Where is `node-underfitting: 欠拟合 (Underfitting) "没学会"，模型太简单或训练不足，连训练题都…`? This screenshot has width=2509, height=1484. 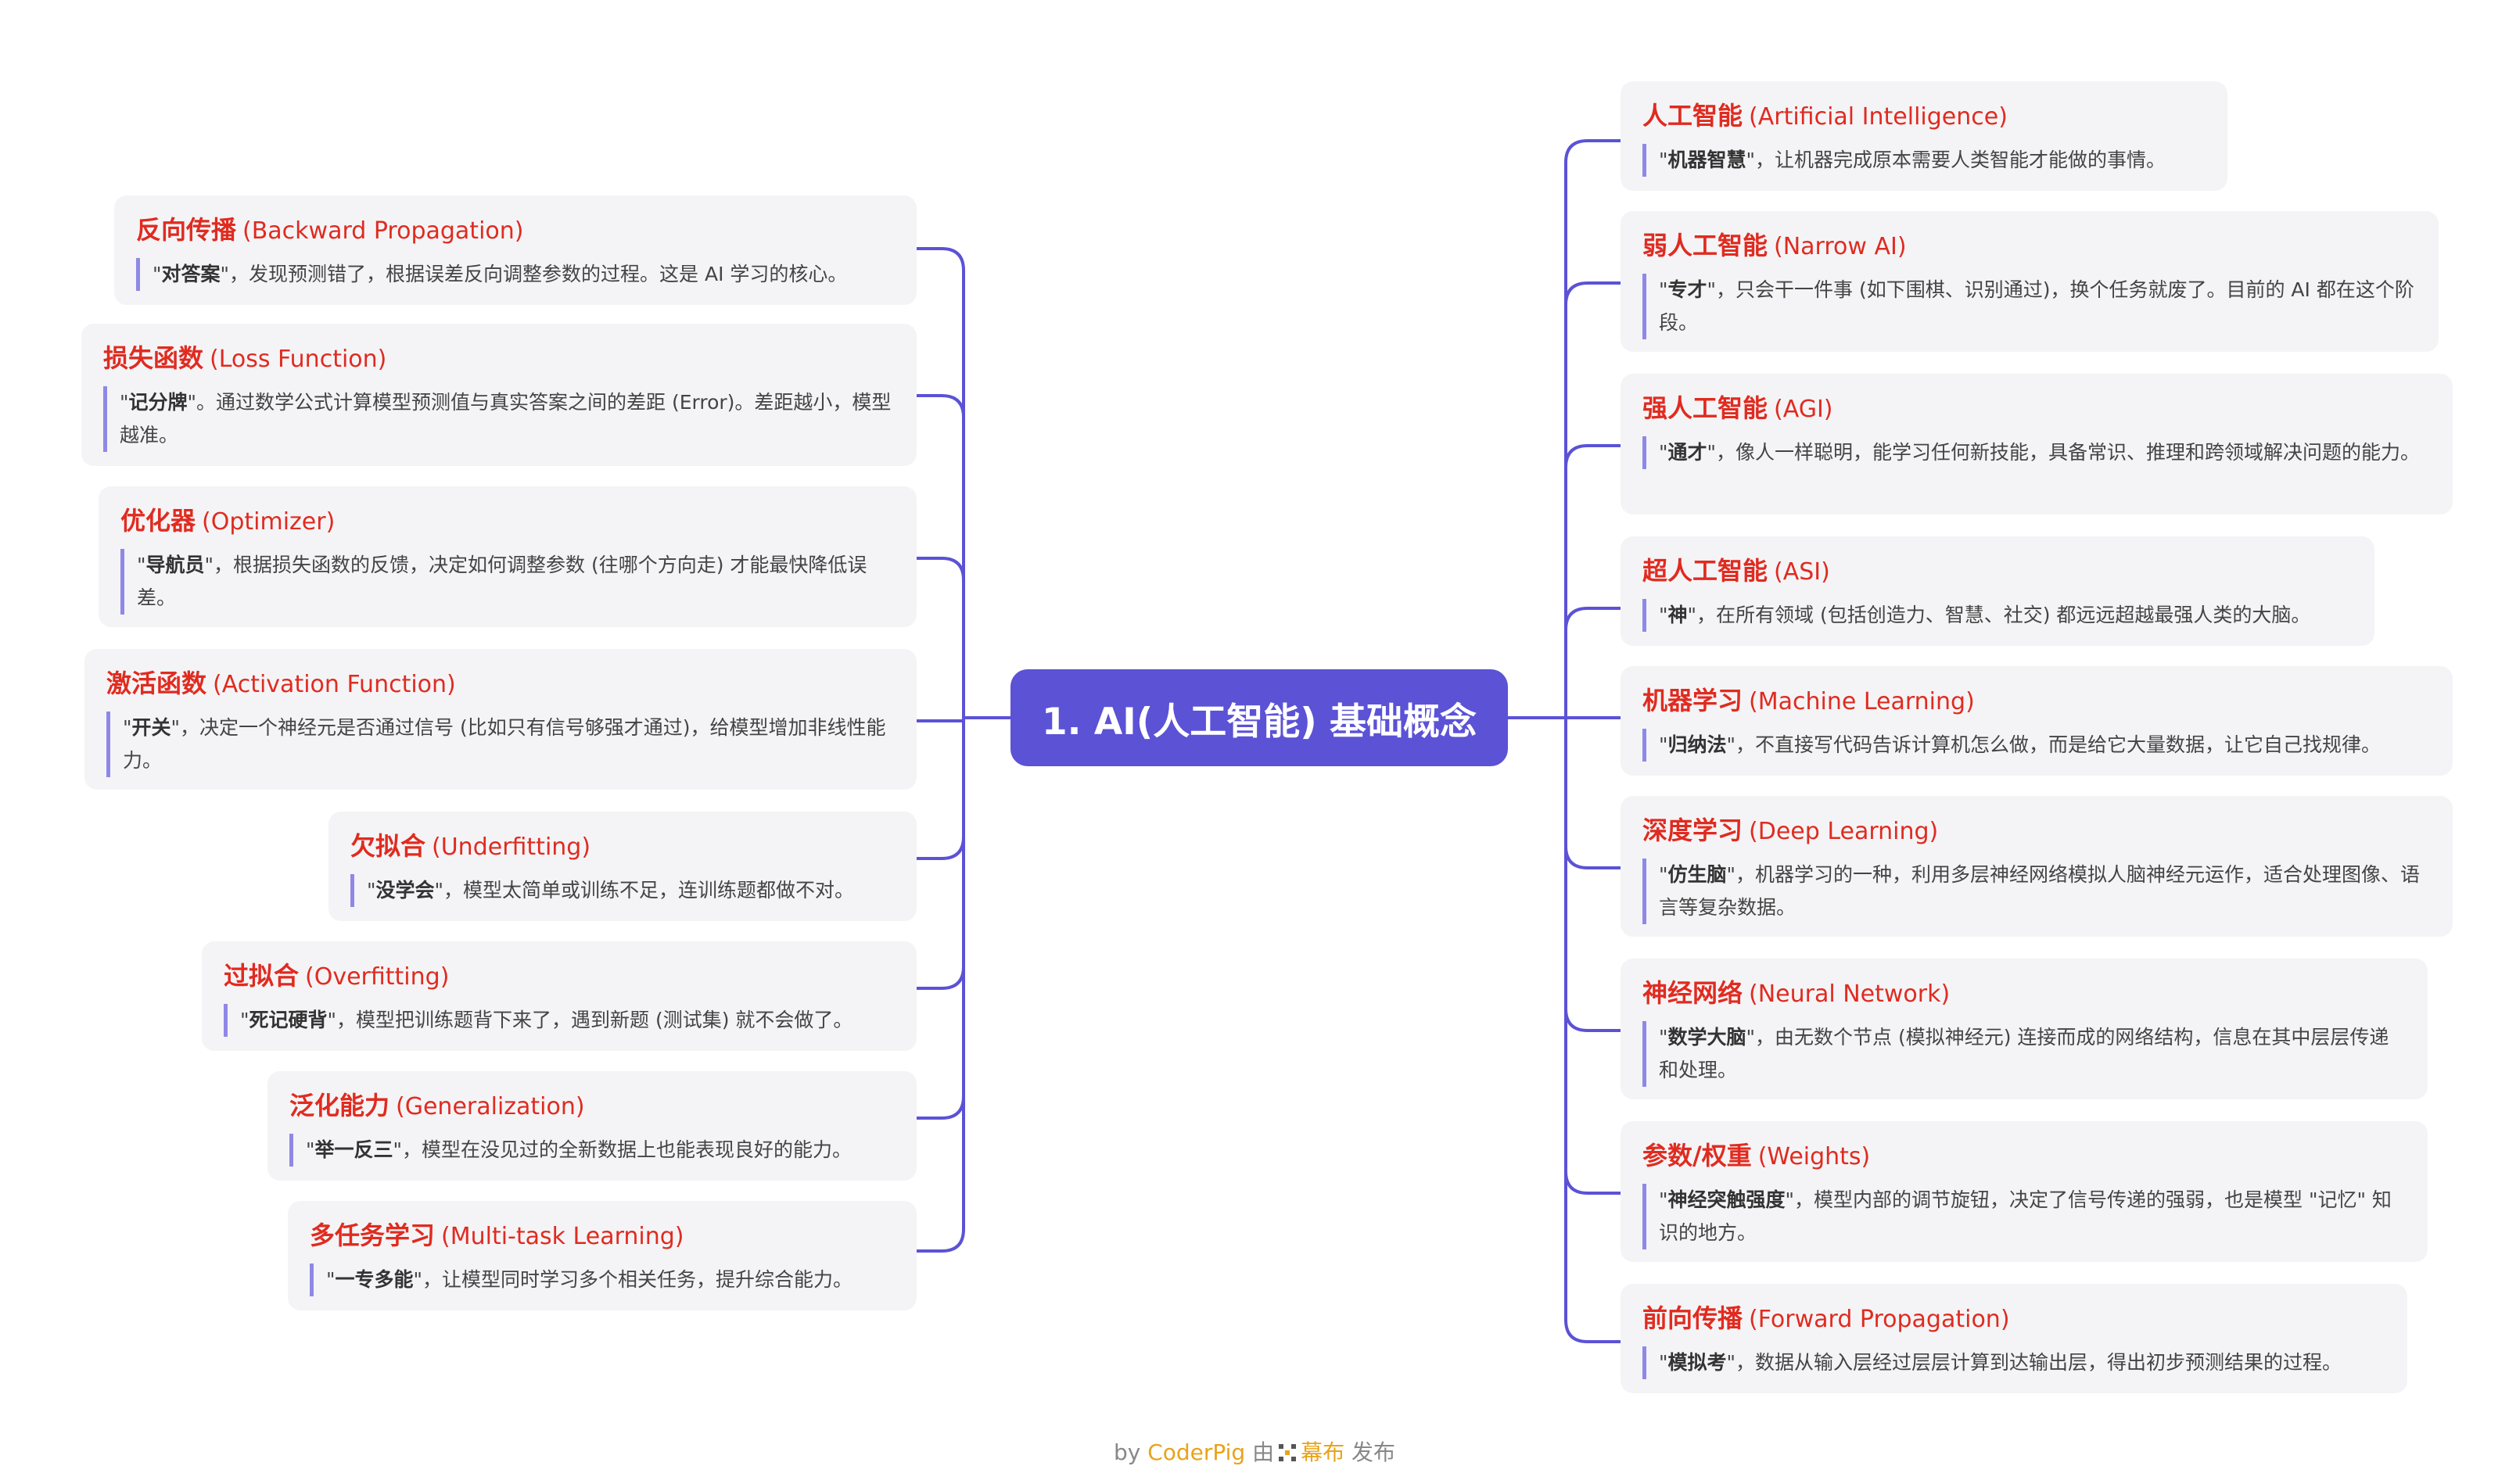
node-underfitting: 欠拟合 (Underfitting) "没学会"，模型太简单或训练不足，连训练题都… is located at coordinates (622, 866).